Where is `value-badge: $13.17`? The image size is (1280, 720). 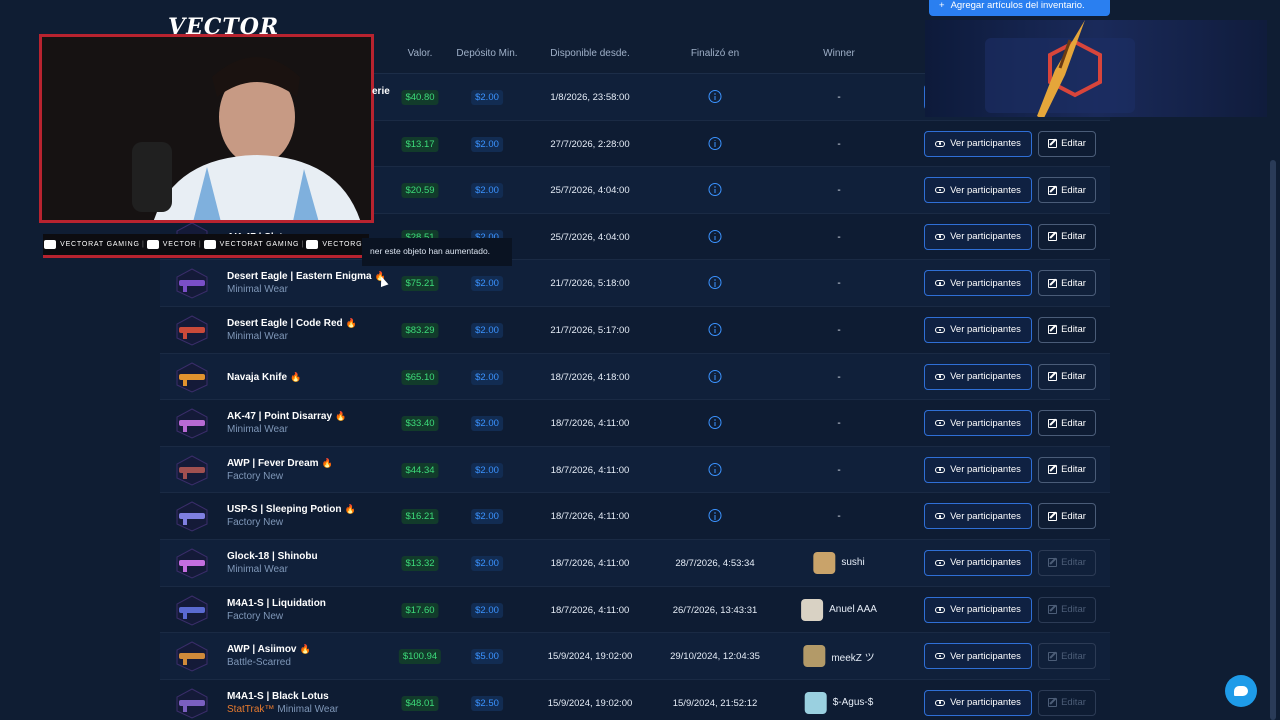
value-badge: $13.17 is located at coordinates (420, 144).